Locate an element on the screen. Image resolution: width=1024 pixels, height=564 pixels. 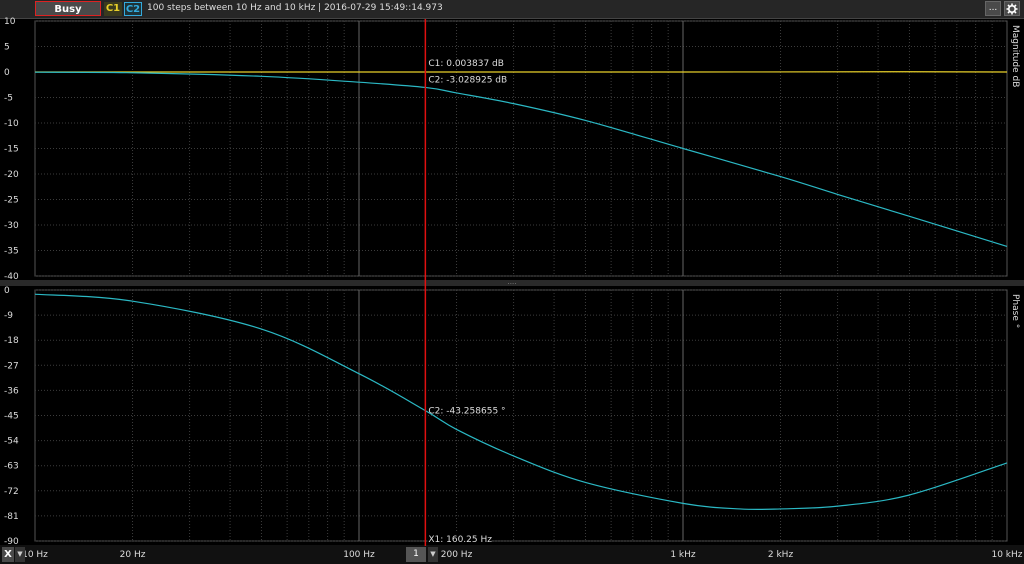
x-tick-label: 10 Hz is located at coordinates (35, 555).